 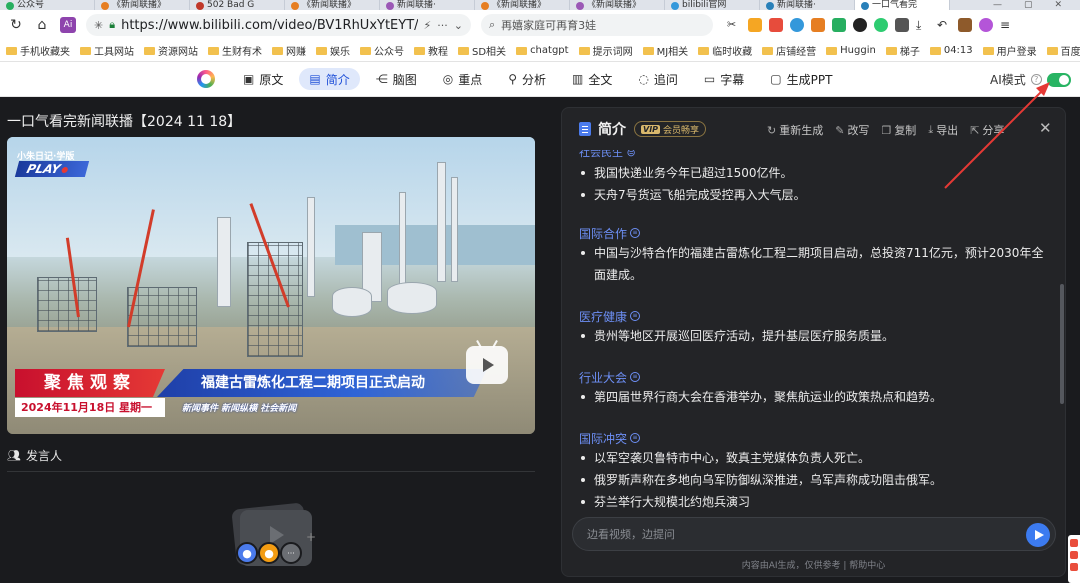 What do you see at coordinates (902, 25) in the screenshot?
I see `puzzle-icon` at bounding box center [902, 25].